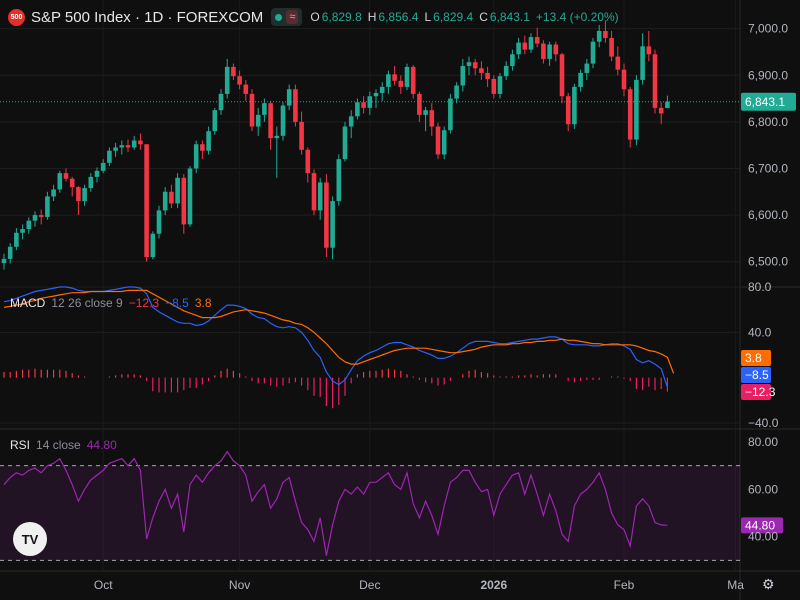 The width and height of the screenshot is (800, 600). What do you see at coordinates (370, 513) in the screenshot?
I see `rsi-band` at bounding box center [370, 513].